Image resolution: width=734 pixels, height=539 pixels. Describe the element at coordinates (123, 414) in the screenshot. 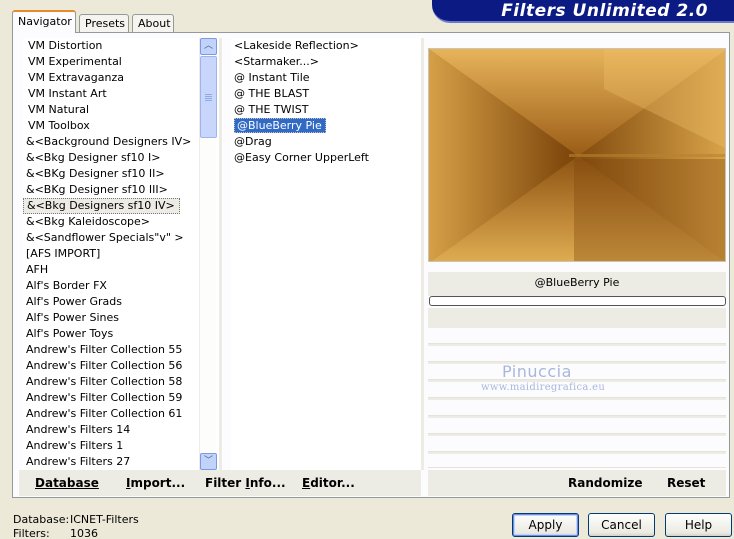

I see `category-item: Andrew's Filter Collection 61` at that location.